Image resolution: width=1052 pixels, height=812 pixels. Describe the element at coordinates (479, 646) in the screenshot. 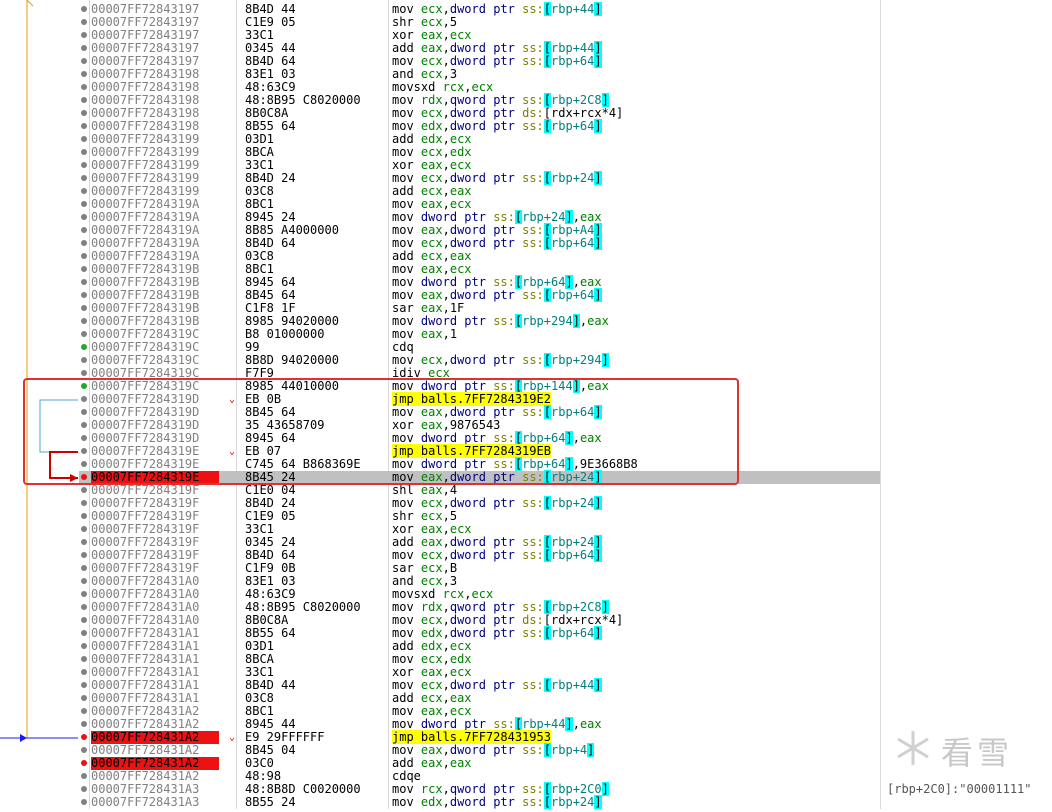

I see `instruction-row: 00007FF728431A1 03D1 add edx,ecx` at that location.